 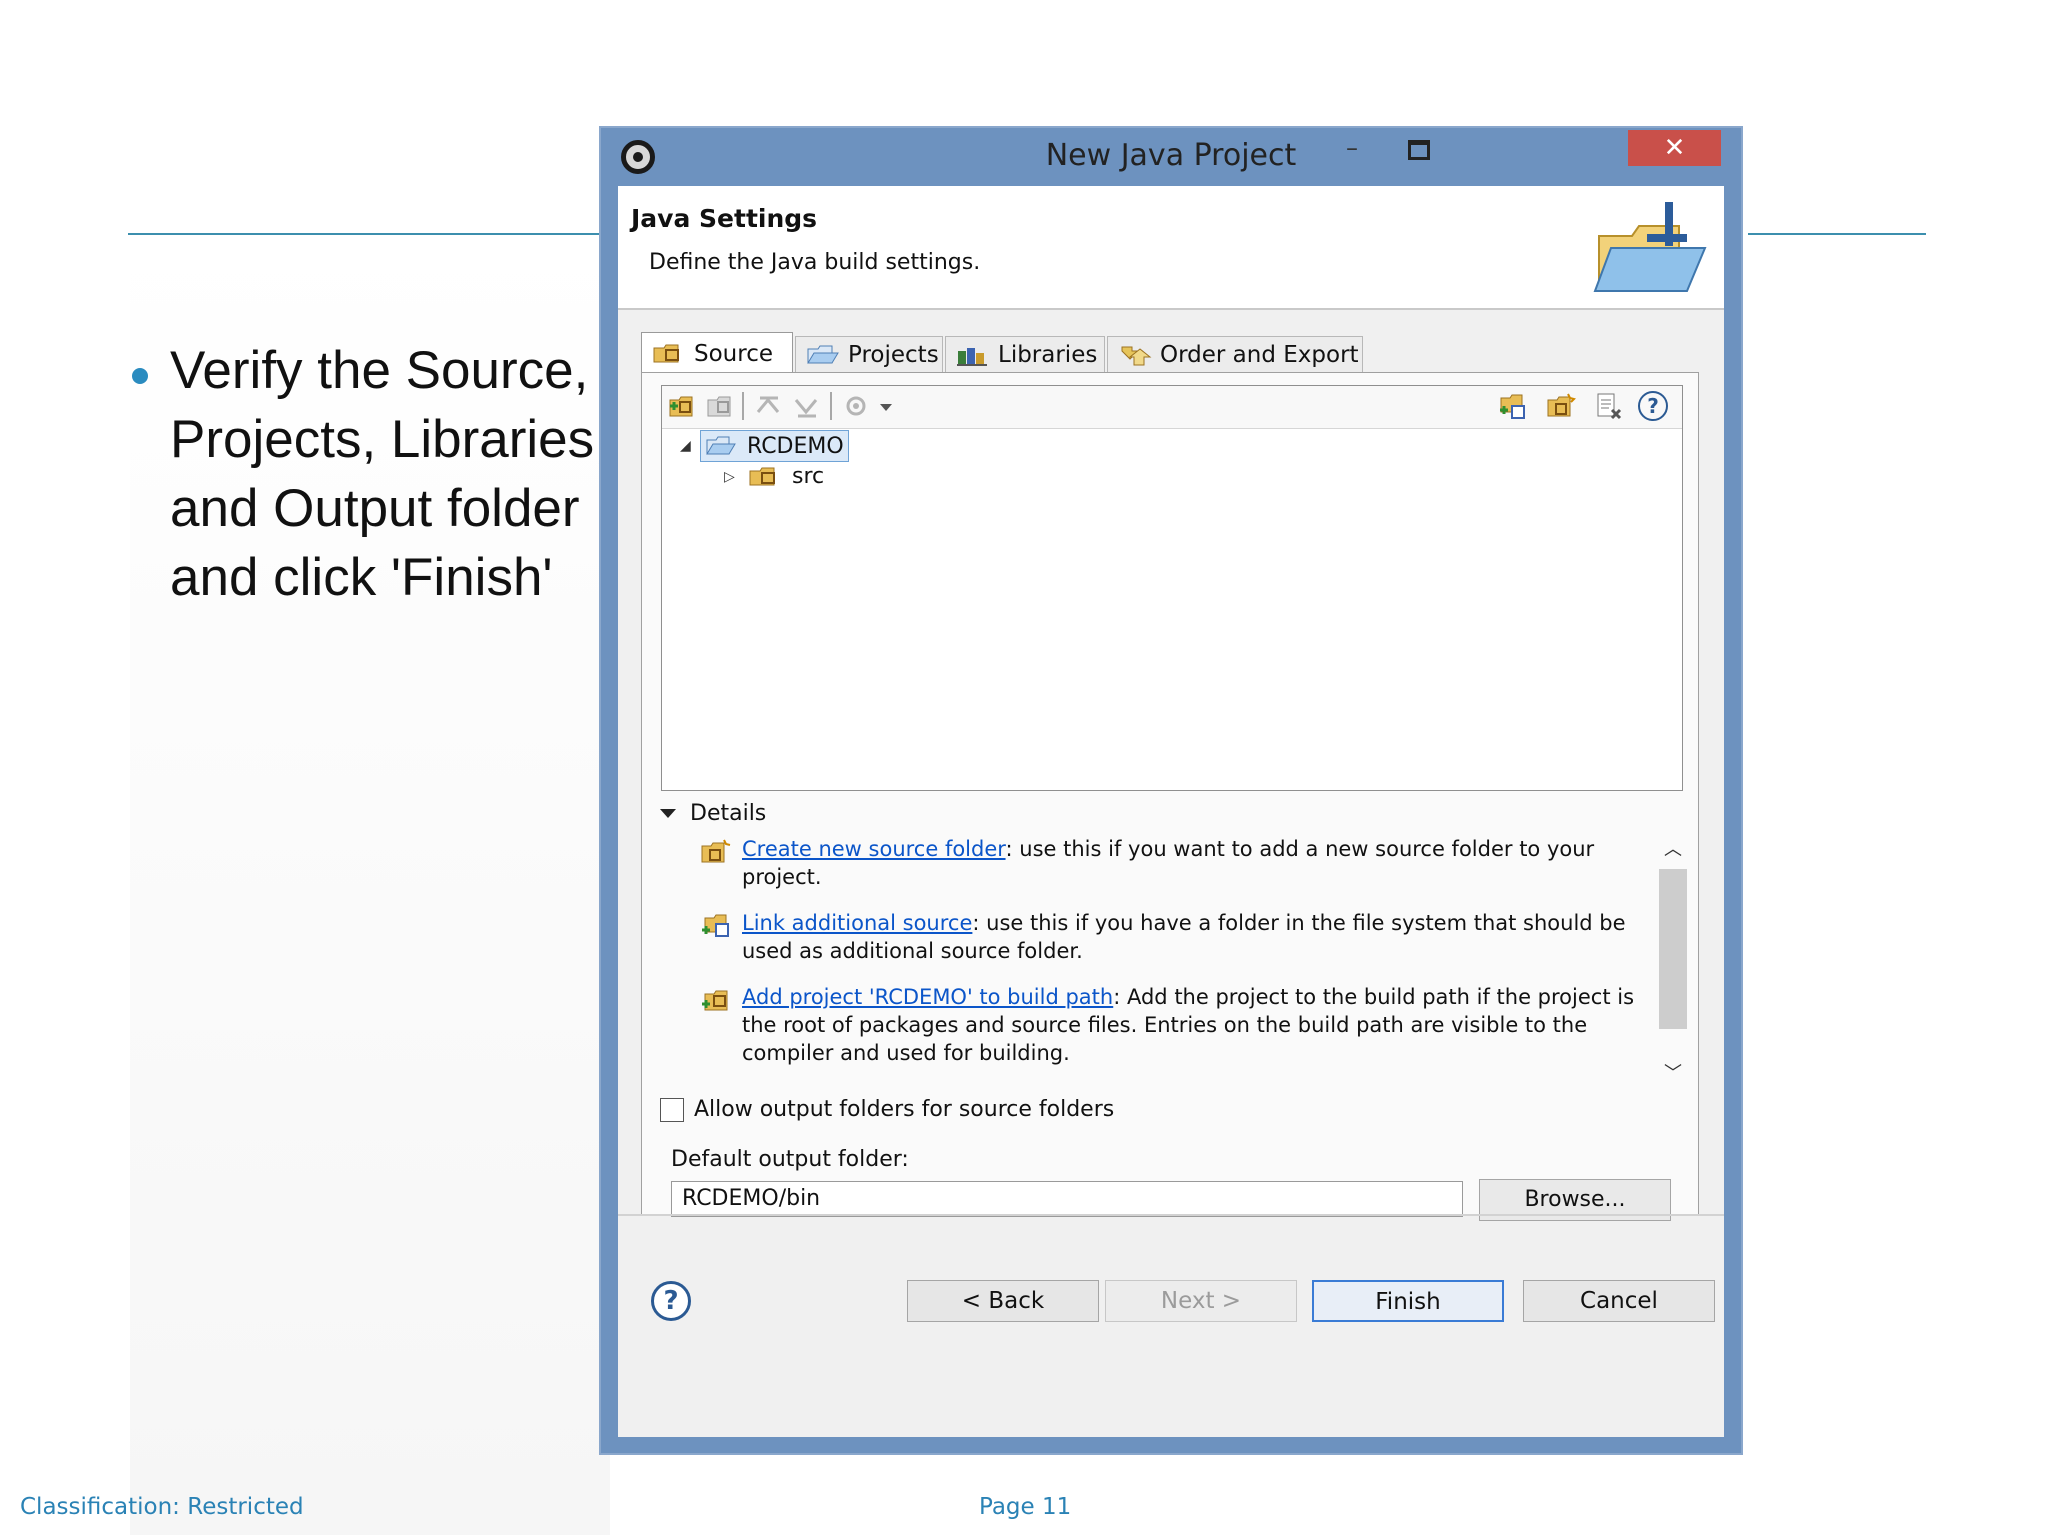 What do you see at coordinates (857, 406) in the screenshot?
I see `configure-icon` at bounding box center [857, 406].